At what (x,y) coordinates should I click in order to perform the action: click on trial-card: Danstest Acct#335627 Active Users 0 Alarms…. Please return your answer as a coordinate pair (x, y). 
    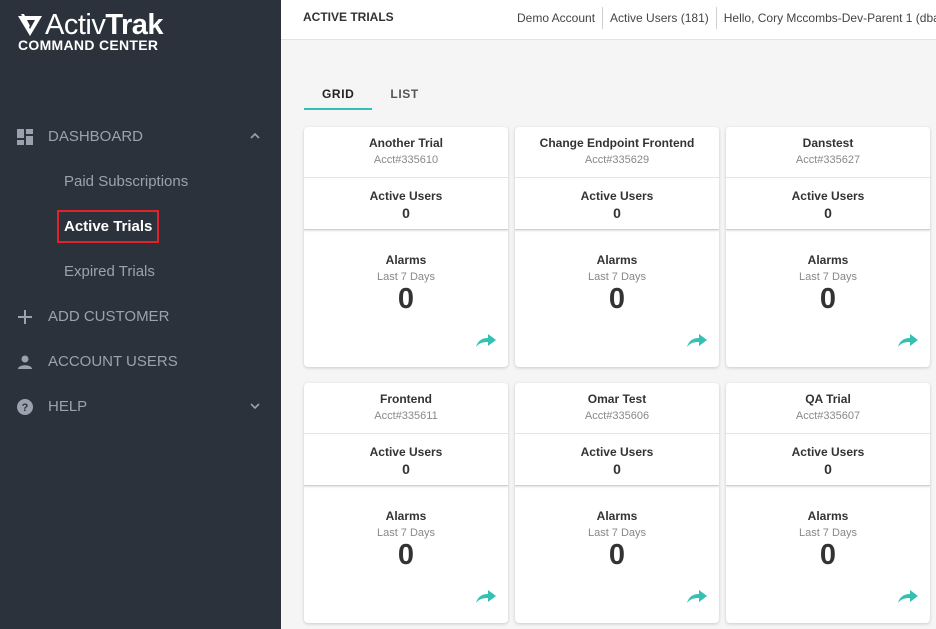
    Looking at the image, I should click on (828, 247).